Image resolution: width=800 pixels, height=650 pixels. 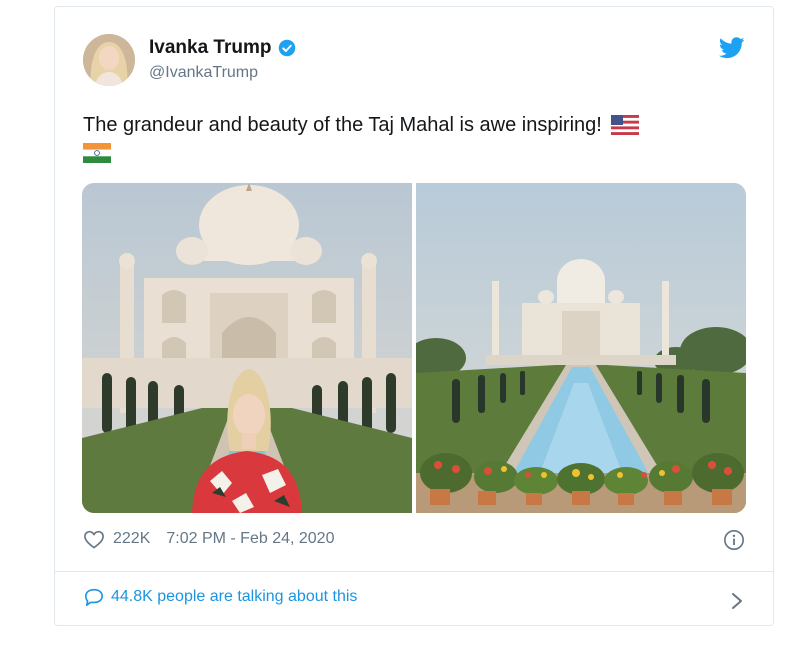 What do you see at coordinates (625, 125) in the screenshot?
I see `us-flag-icon` at bounding box center [625, 125].